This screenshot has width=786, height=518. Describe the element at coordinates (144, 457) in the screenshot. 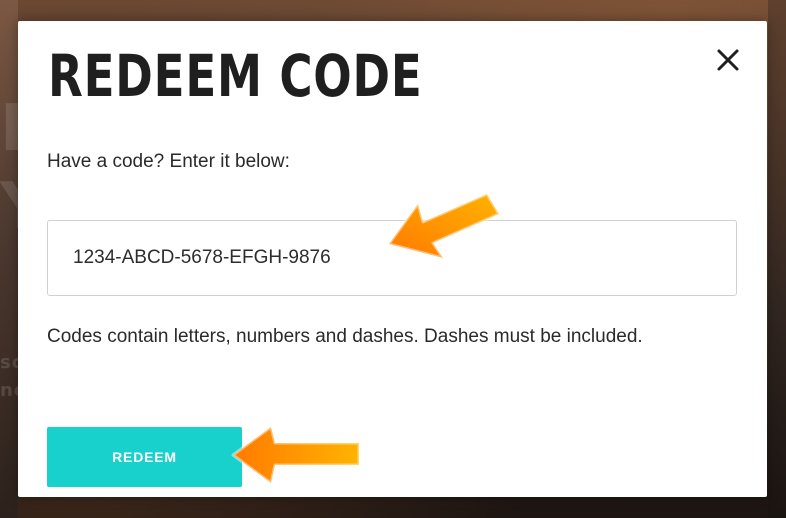

I see `redeem-button: REDEEM` at that location.